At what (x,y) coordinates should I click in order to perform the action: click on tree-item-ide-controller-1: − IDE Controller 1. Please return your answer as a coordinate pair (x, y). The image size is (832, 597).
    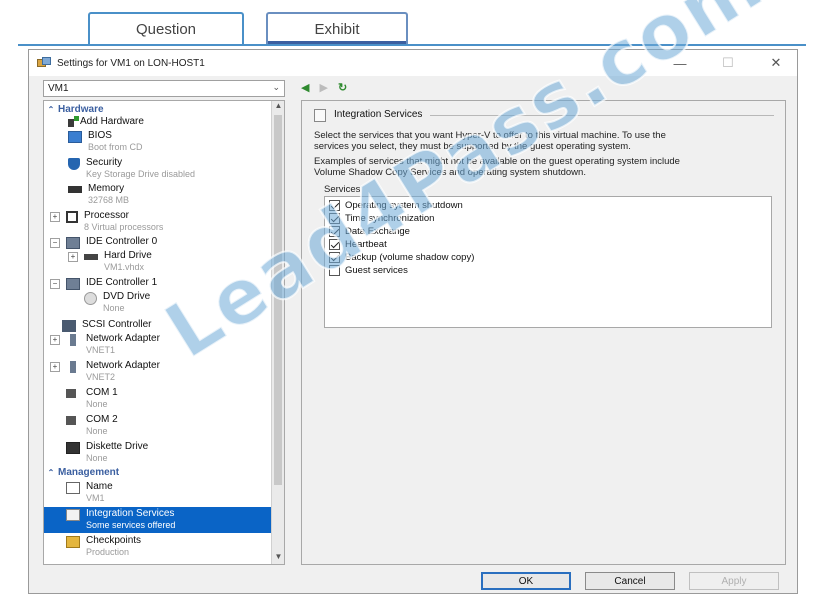
    Looking at the image, I should click on (158, 283).